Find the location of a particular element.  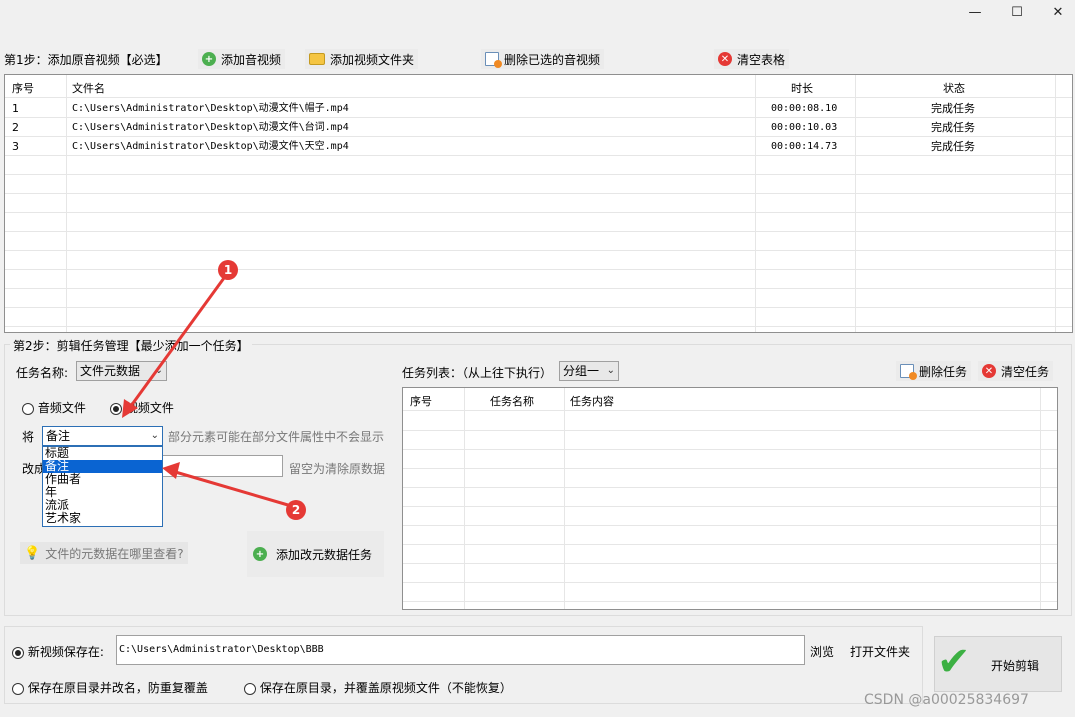

col-duration-header: 时长 is located at coordinates (802, 88).